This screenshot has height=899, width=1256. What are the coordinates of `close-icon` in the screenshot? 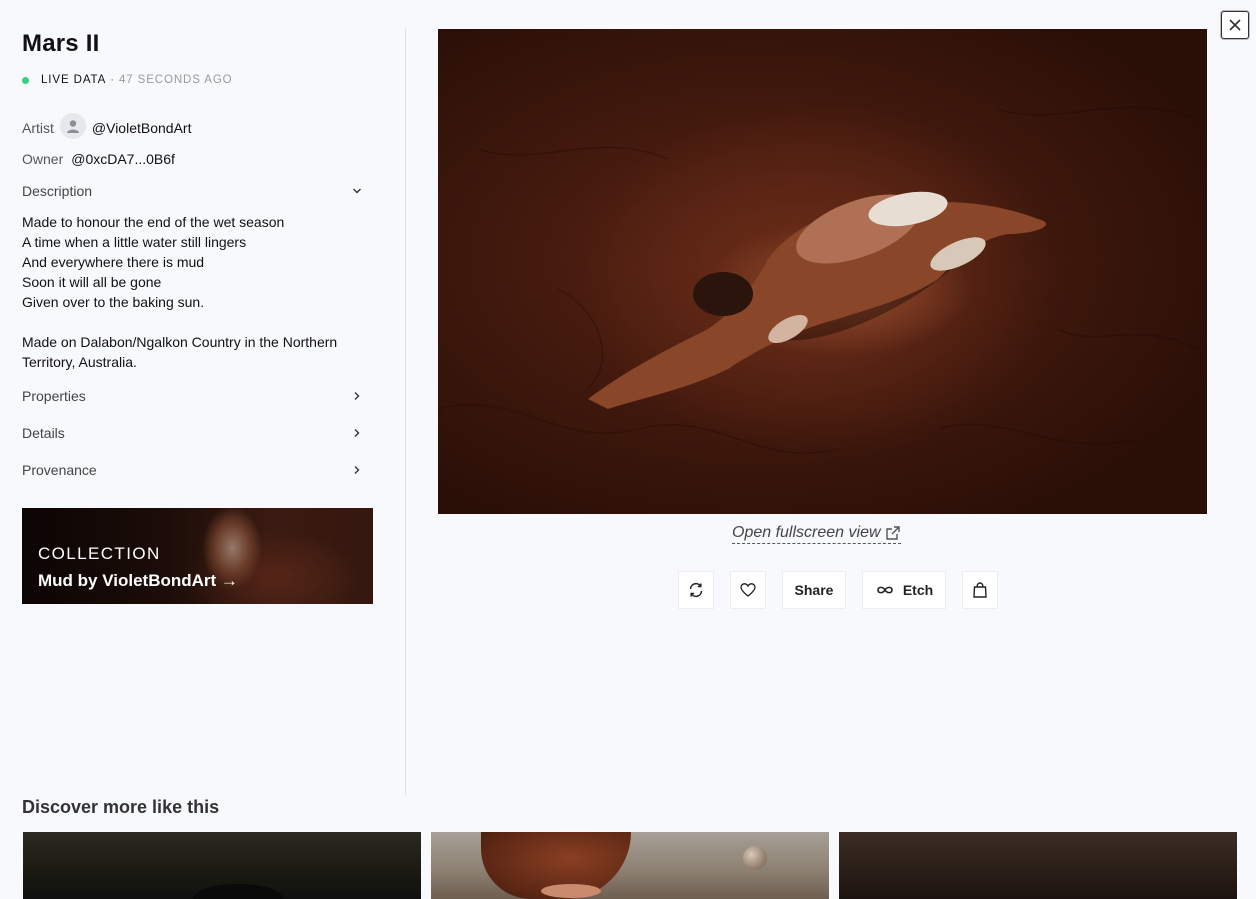 It's located at (1235, 25).